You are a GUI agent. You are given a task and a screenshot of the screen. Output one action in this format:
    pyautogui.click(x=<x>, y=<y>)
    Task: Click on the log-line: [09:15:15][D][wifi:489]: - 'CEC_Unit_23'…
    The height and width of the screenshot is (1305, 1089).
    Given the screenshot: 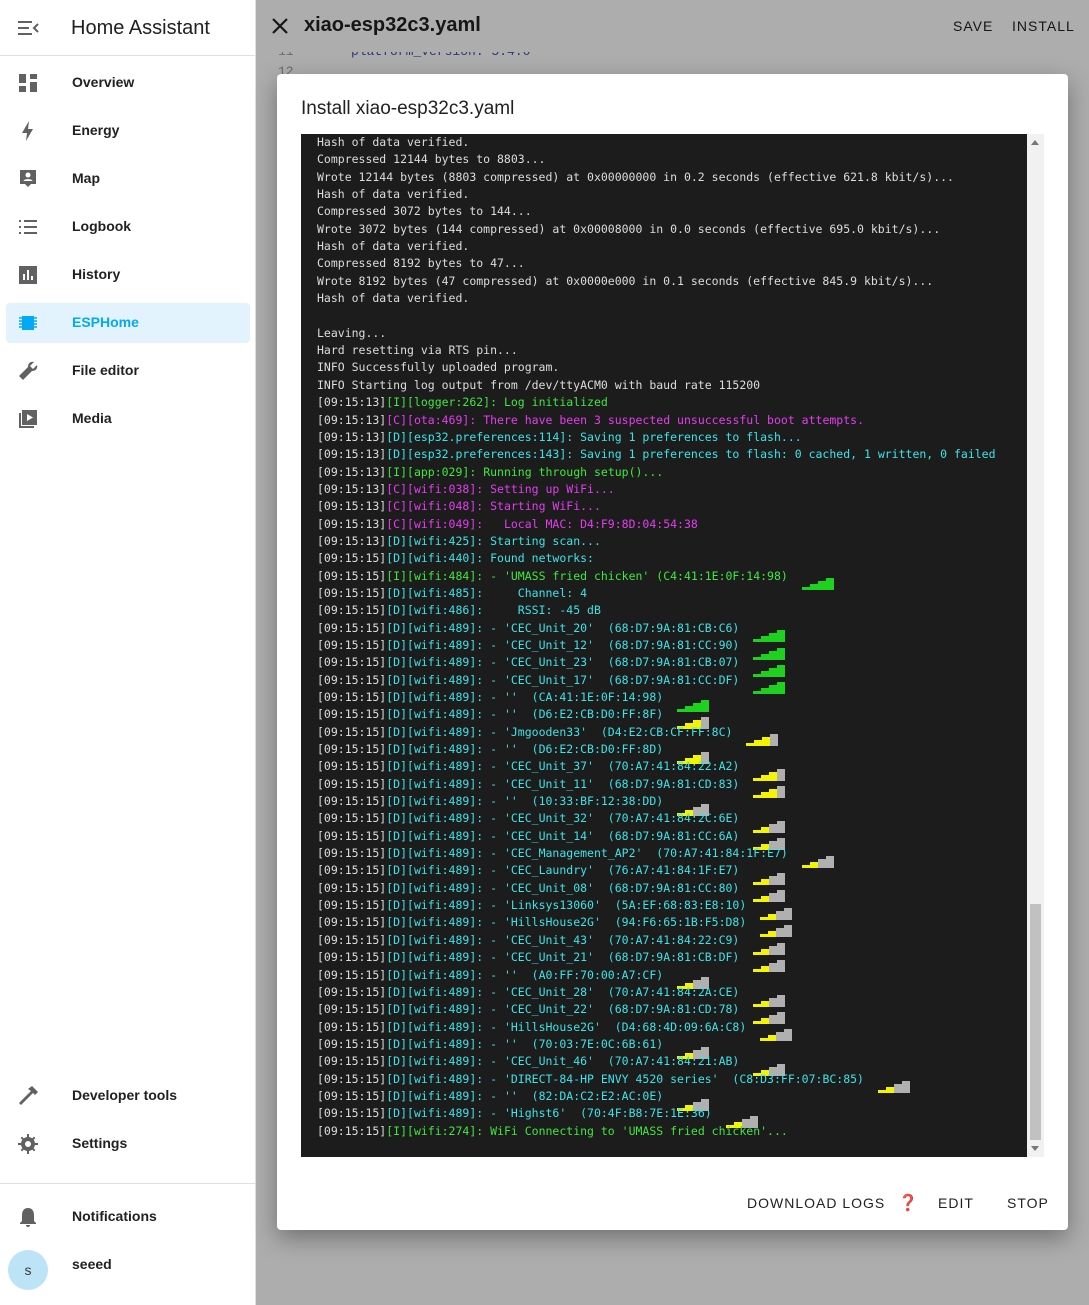 What is the action you would take?
    pyautogui.click(x=670, y=665)
    